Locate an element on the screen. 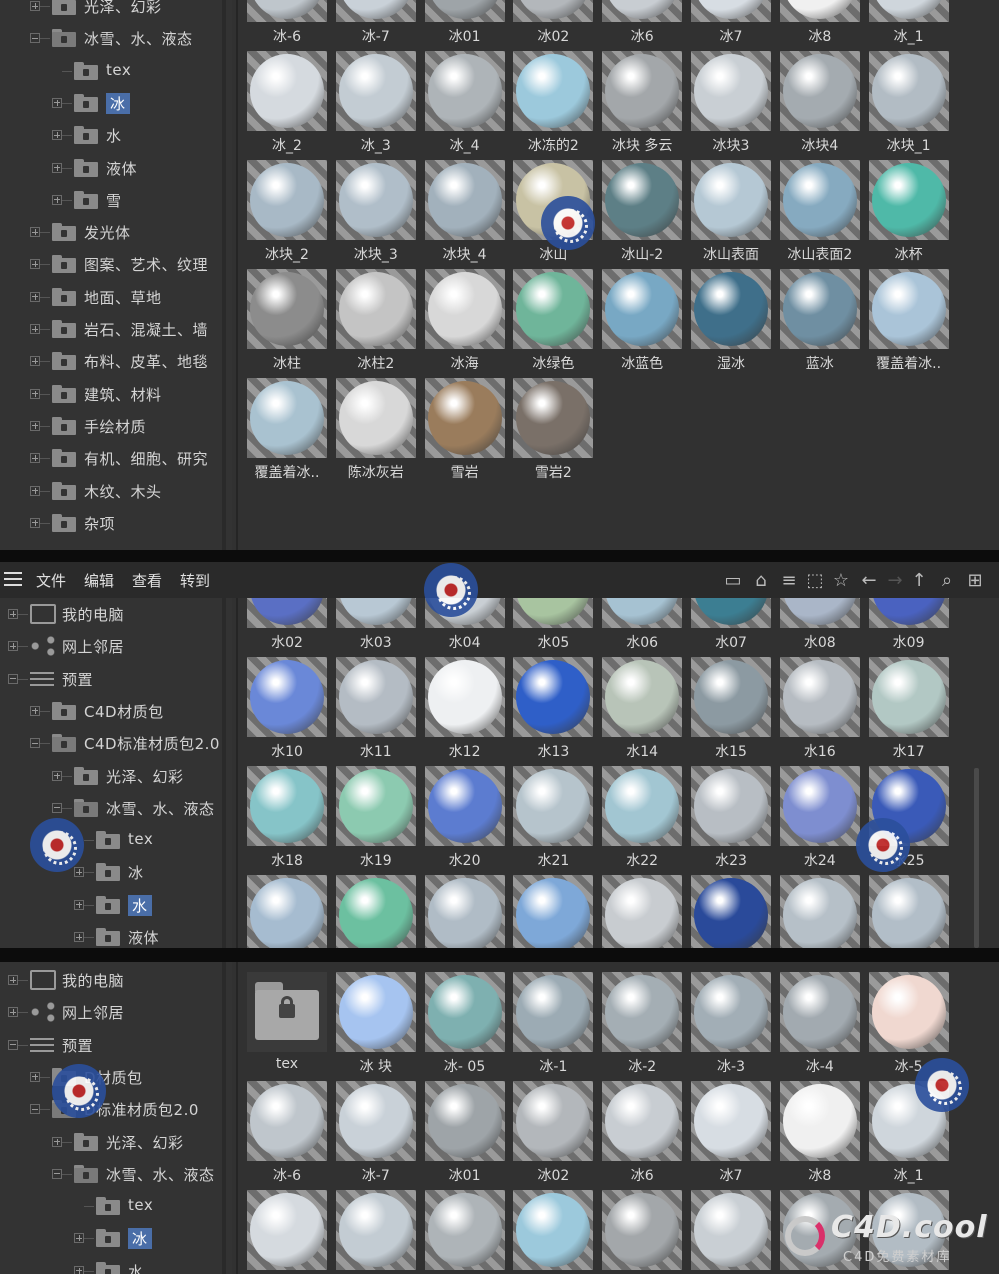 The image size is (999, 1274). material-tile: 水13 is located at coordinates (553, 711).